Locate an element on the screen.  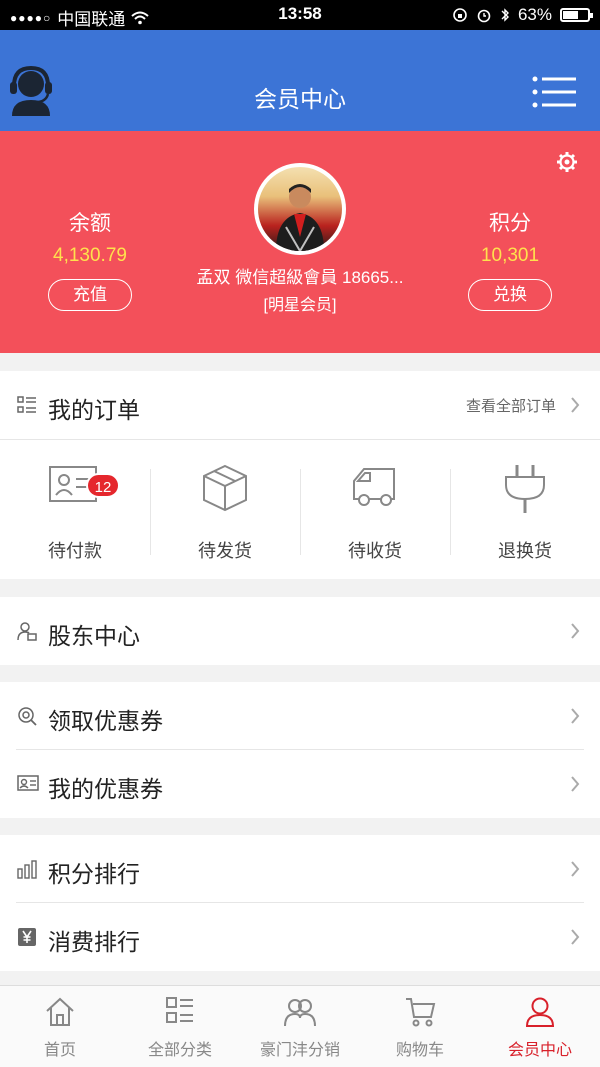
yen-icon is located at coordinates (27, 937).